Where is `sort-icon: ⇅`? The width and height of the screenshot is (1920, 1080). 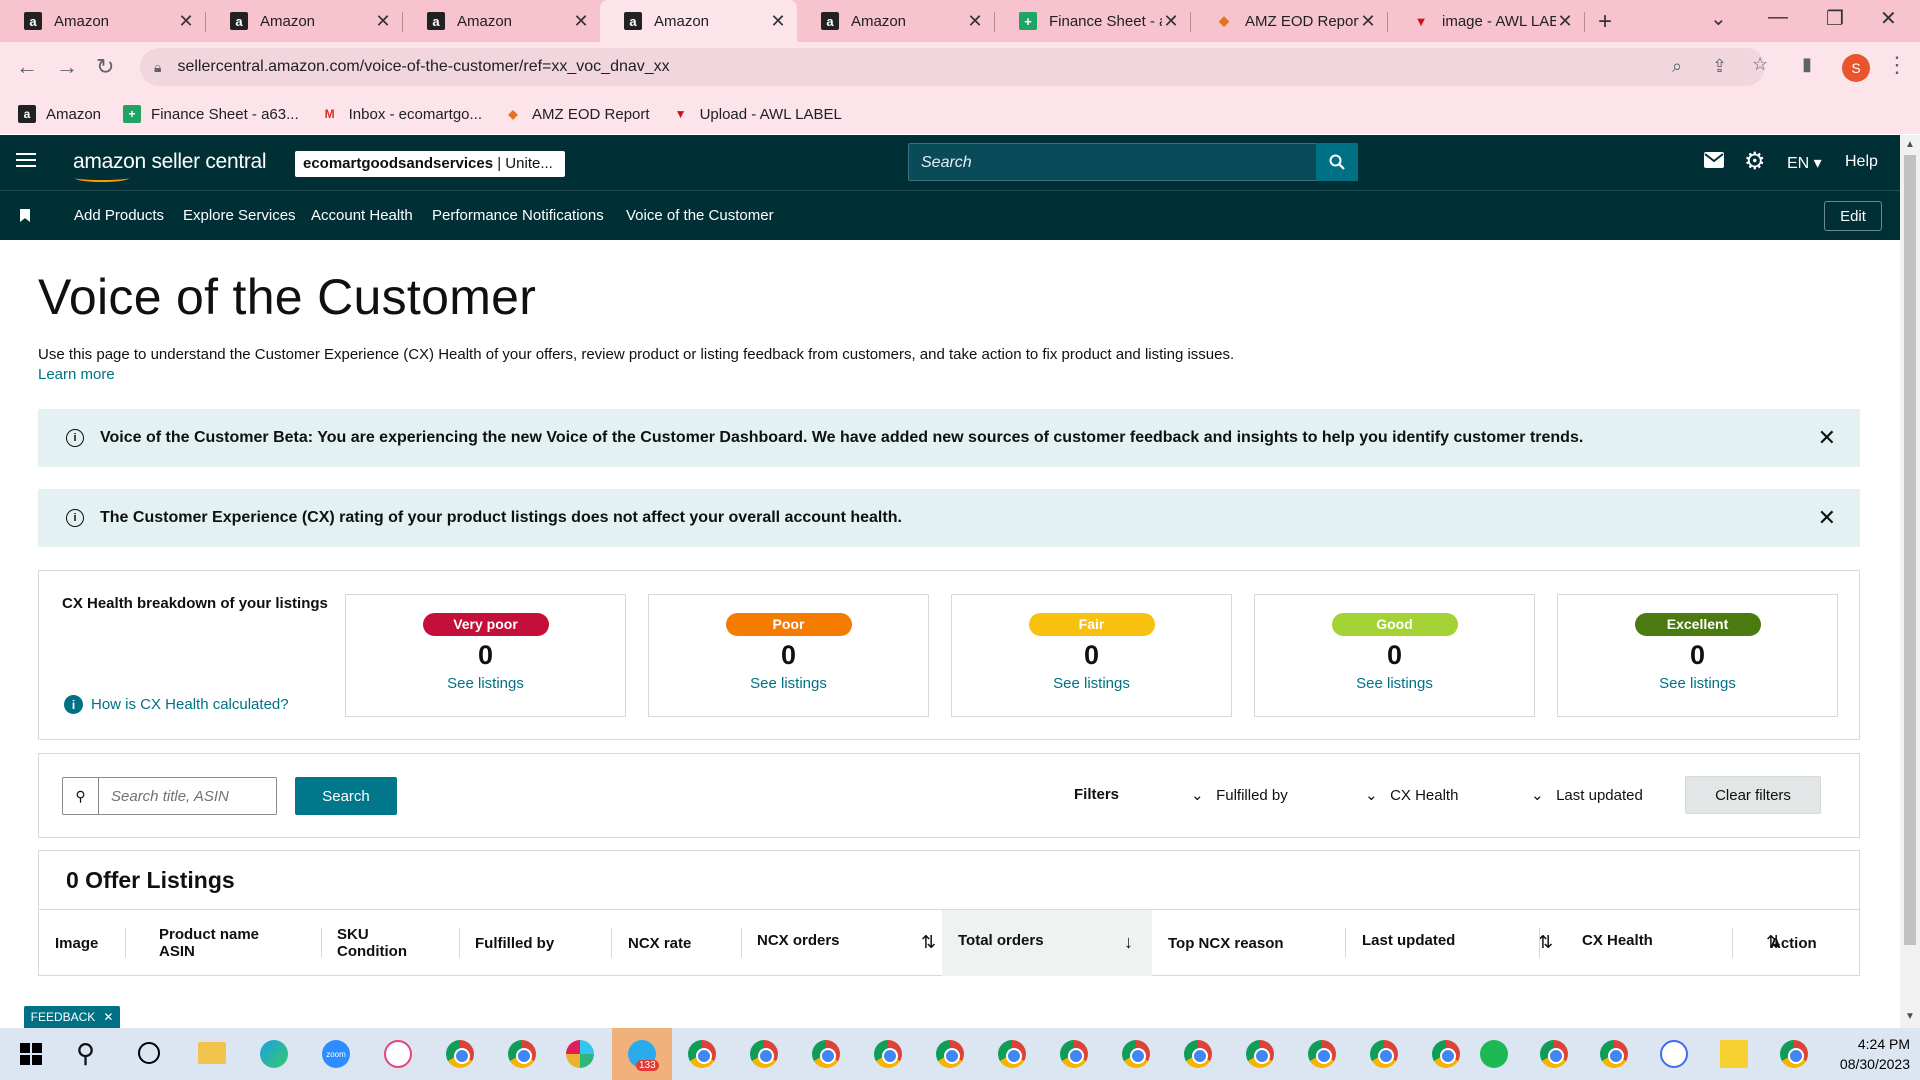 sort-icon: ⇅ is located at coordinates (928, 942).